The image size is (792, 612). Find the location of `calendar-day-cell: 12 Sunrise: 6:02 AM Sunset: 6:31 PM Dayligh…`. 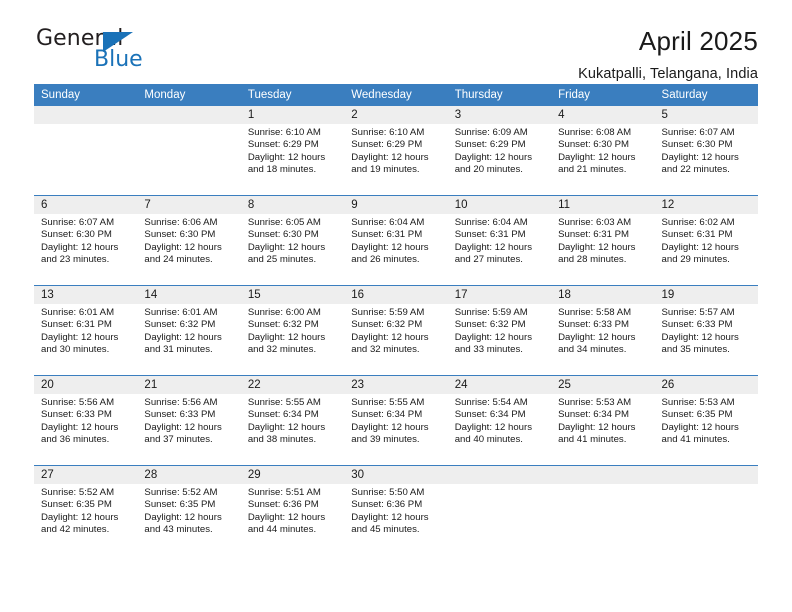

calendar-day-cell: 12 Sunrise: 6:02 AM Sunset: 6:31 PM Dayligh… is located at coordinates (706, 240).